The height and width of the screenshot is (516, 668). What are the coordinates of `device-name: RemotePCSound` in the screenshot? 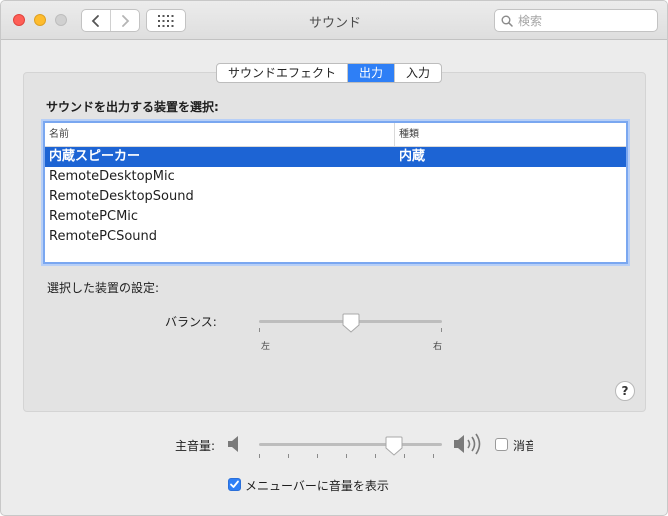 It's located at (103, 236).